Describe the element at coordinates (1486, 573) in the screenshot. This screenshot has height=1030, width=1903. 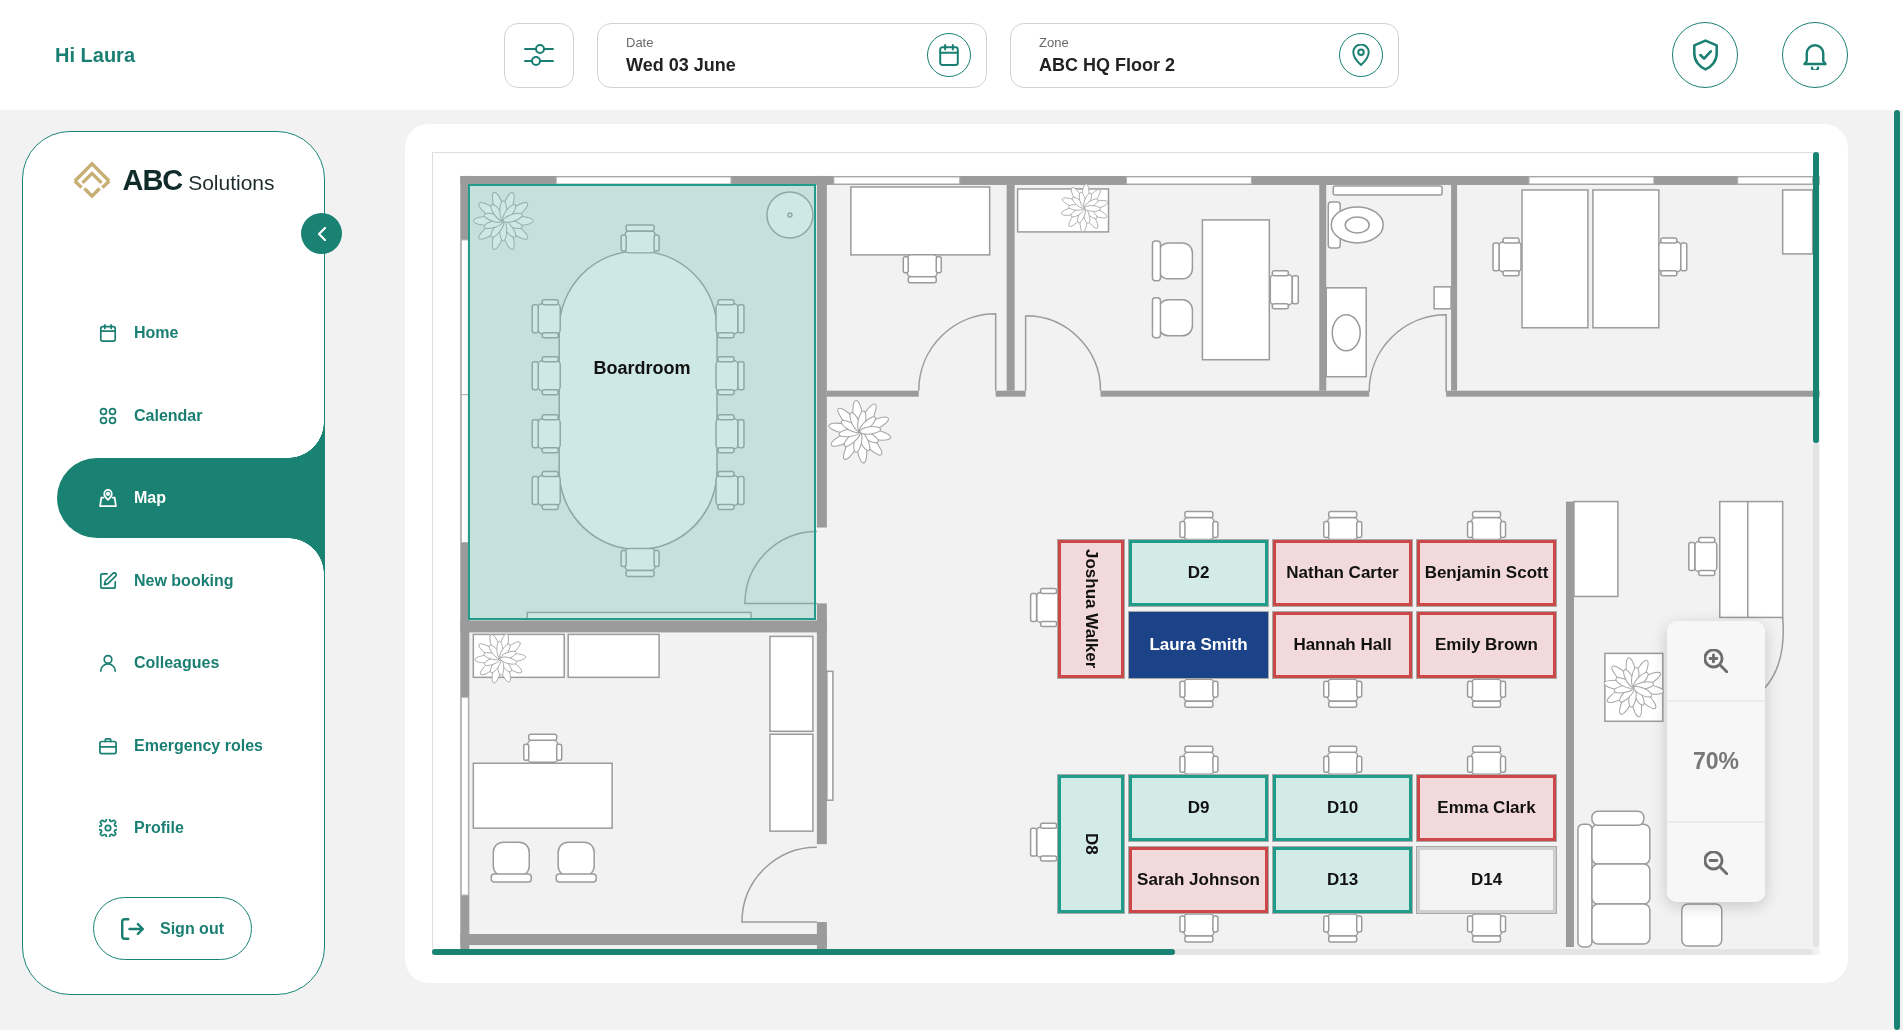
I see `desk: Benjamin Scott` at that location.